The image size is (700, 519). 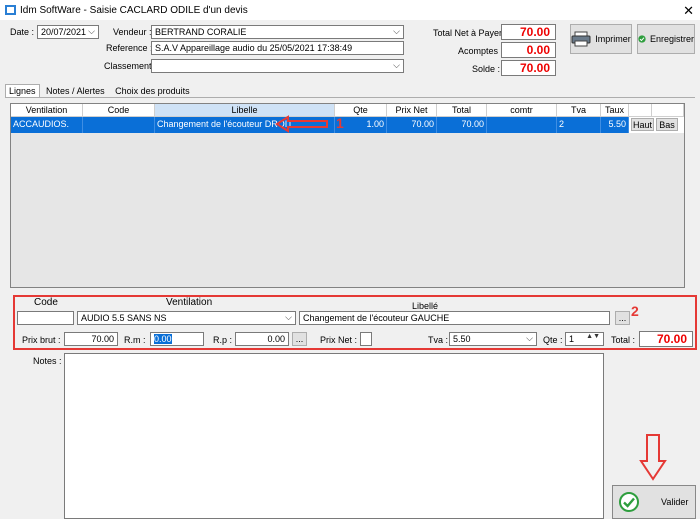 I want to click on qte-stepper: 1 ▲▼, so click(x=584, y=339).